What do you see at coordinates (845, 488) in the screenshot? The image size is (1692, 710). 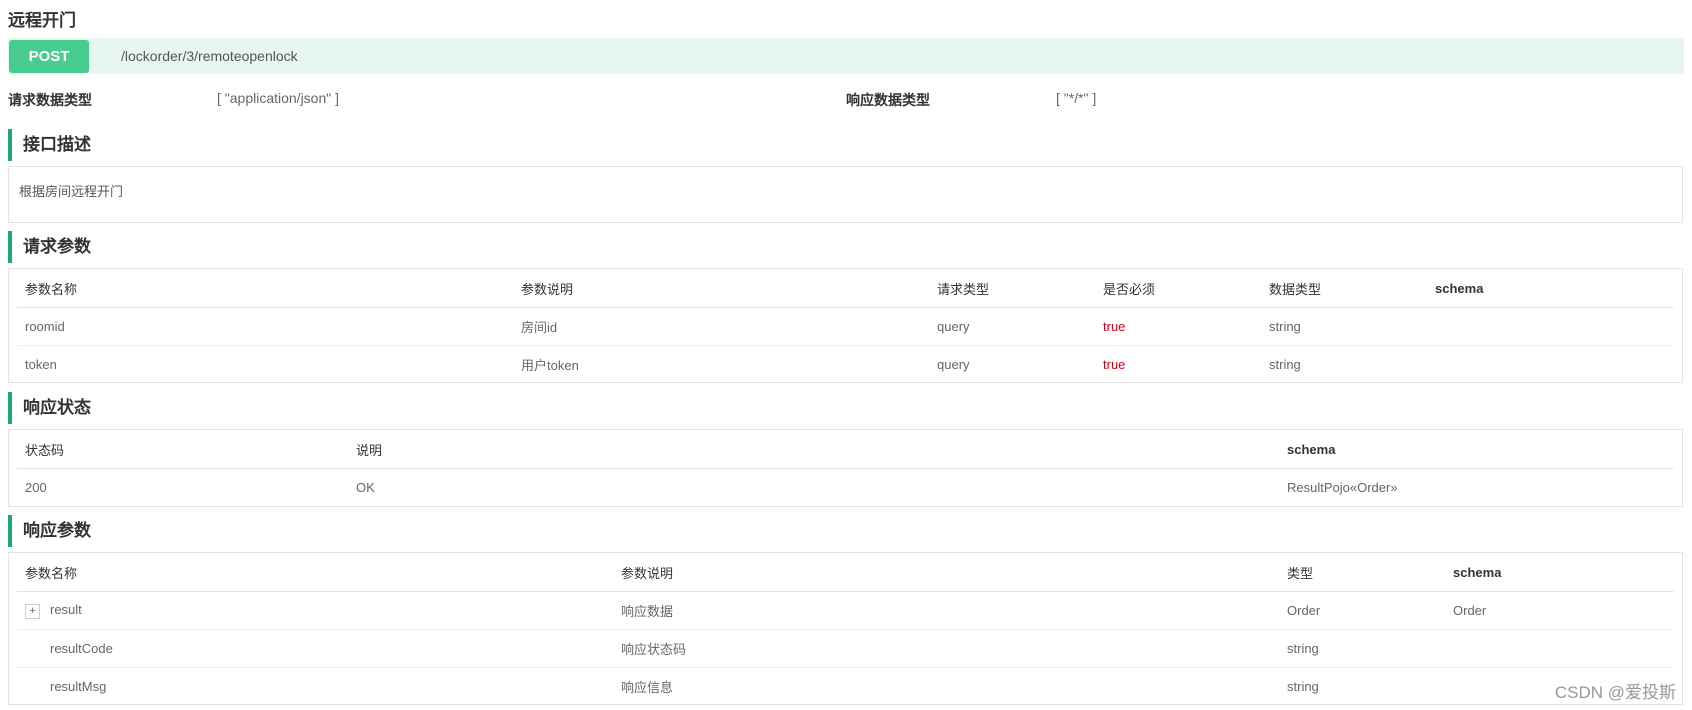 I see `table-row: 200 OK ResultPojo«Order»` at bounding box center [845, 488].